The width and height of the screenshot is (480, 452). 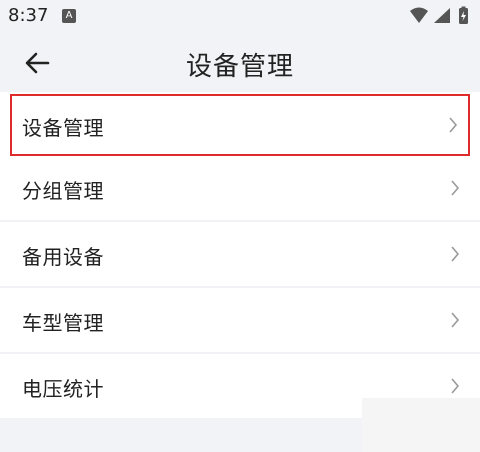 I want to click on signal-icon, so click(x=442, y=15).